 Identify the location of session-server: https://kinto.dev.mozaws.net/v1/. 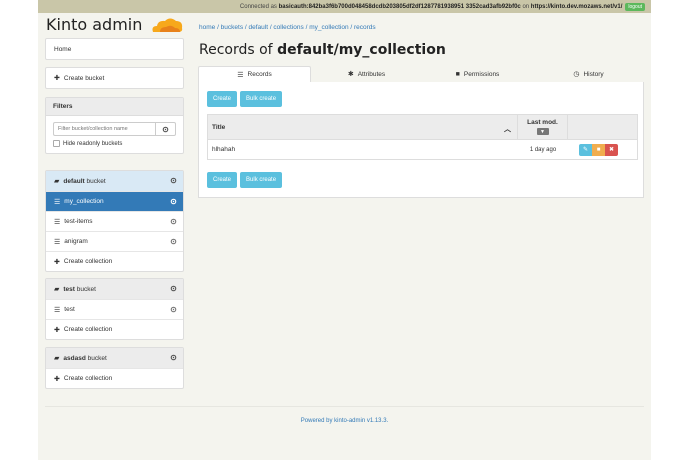
(576, 6).